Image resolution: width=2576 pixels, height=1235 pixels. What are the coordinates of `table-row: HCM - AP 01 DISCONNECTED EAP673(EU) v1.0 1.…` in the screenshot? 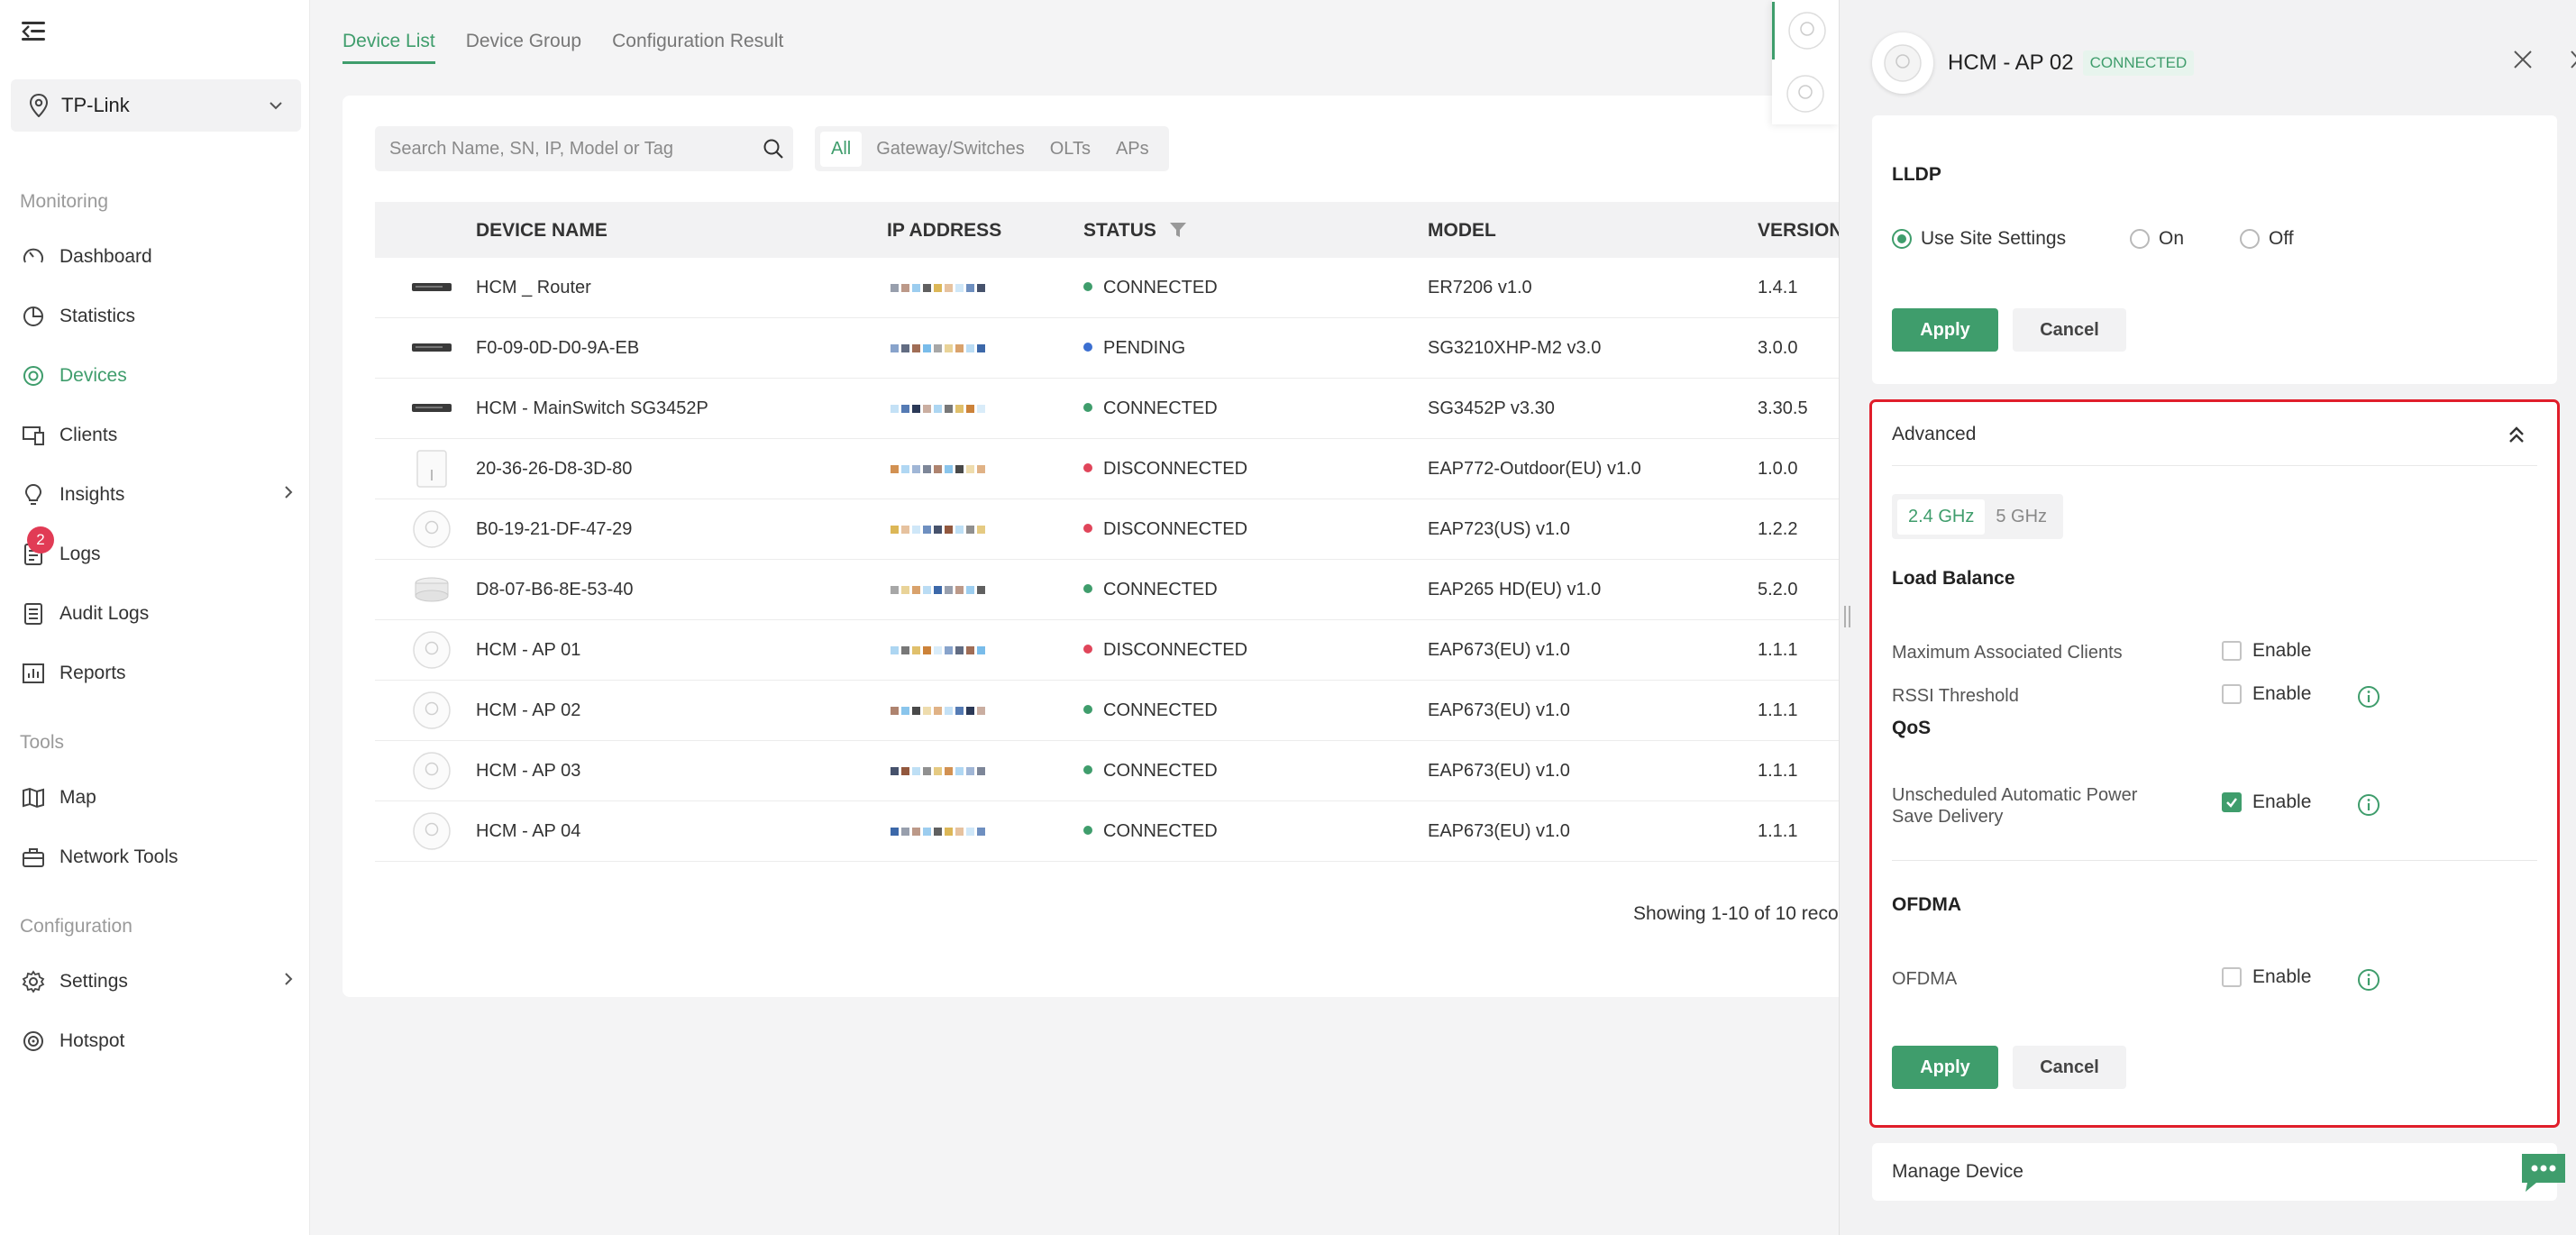 It's located at (1134, 650).